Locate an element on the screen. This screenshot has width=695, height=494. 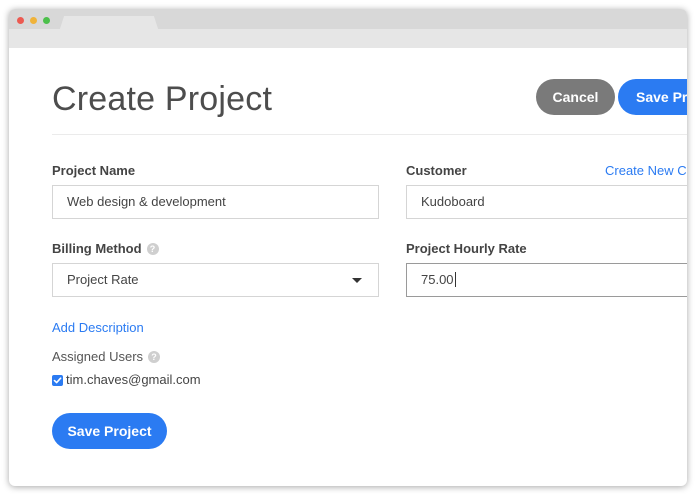
page-title: Create Project is located at coordinates (162, 99).